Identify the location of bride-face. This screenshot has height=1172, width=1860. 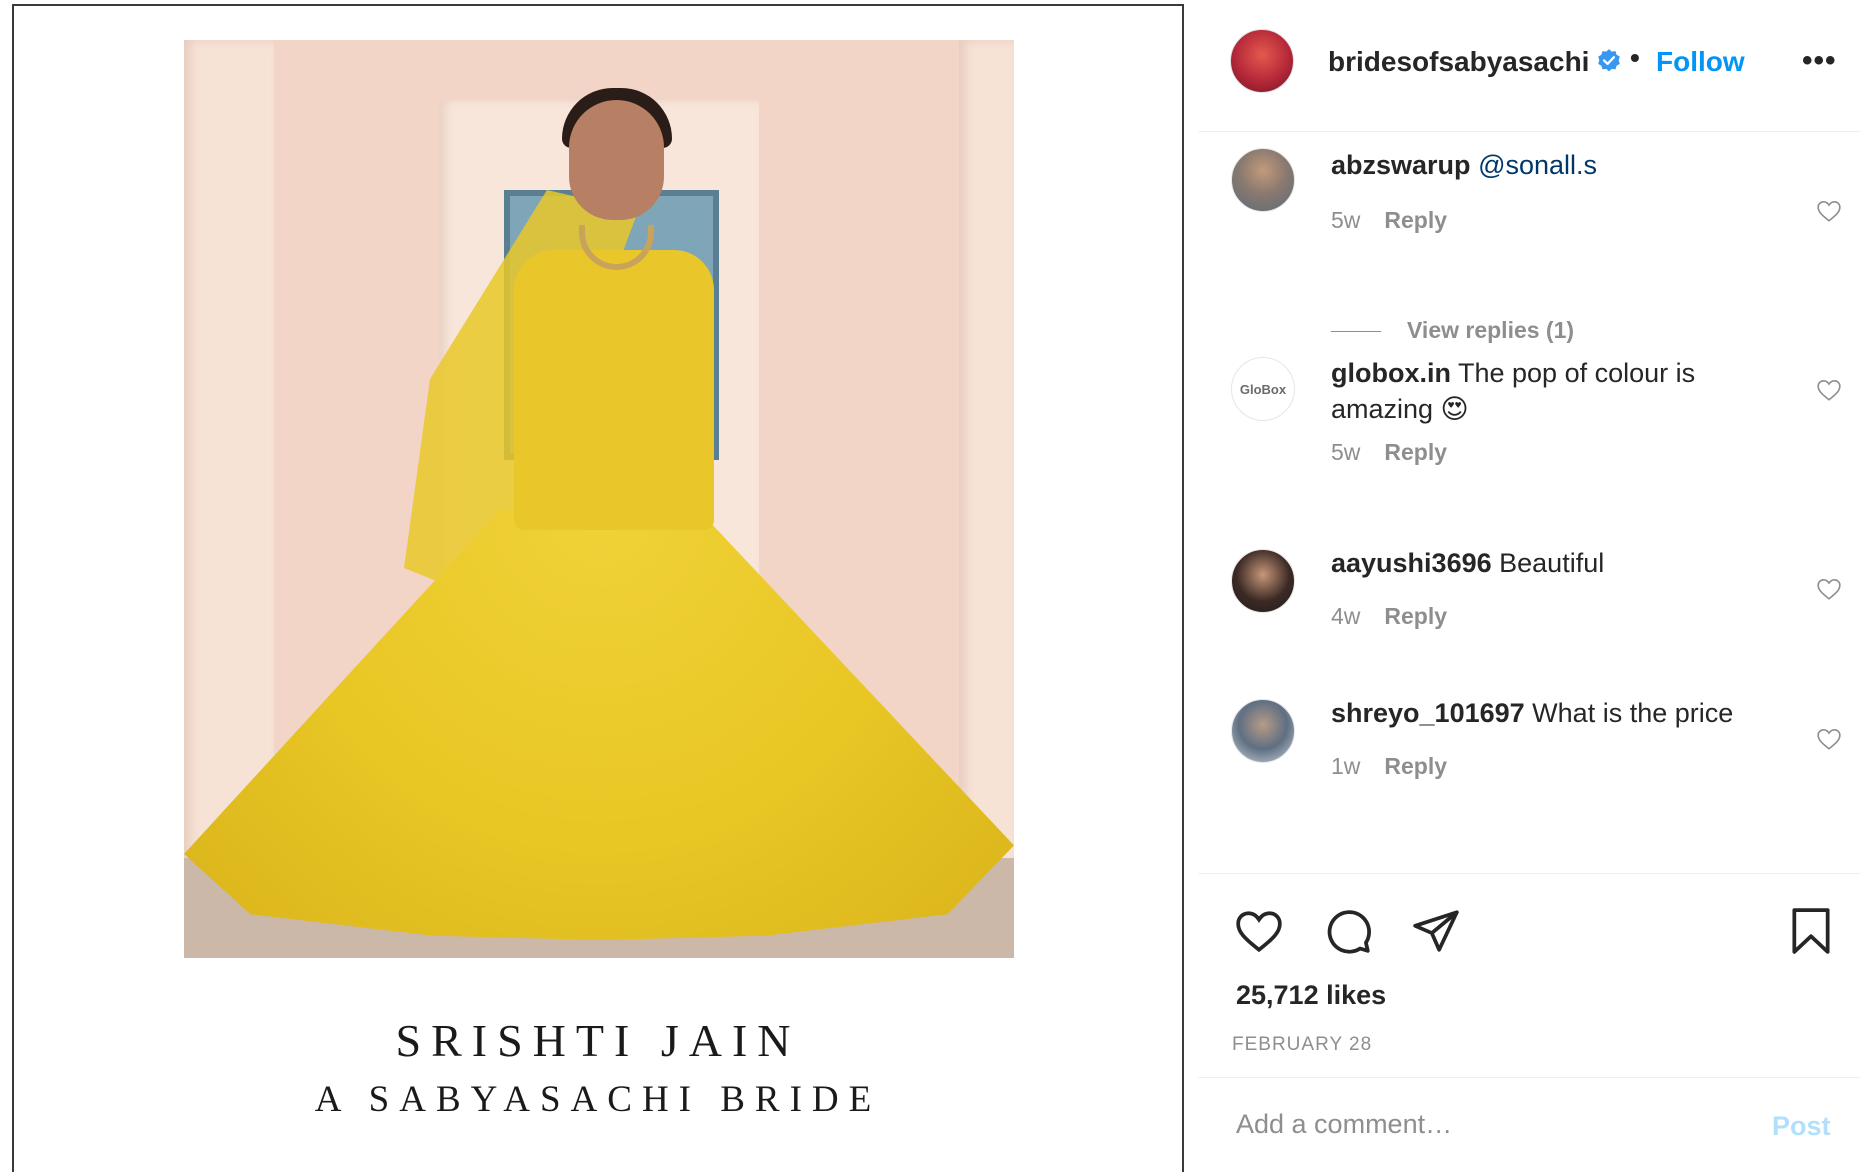
(616, 160).